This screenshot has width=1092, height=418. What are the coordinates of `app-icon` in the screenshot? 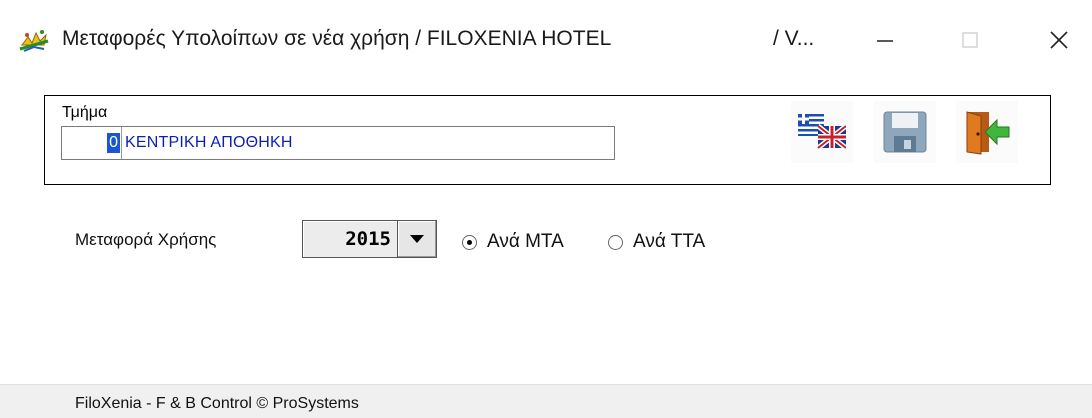 It's located at (35, 41).